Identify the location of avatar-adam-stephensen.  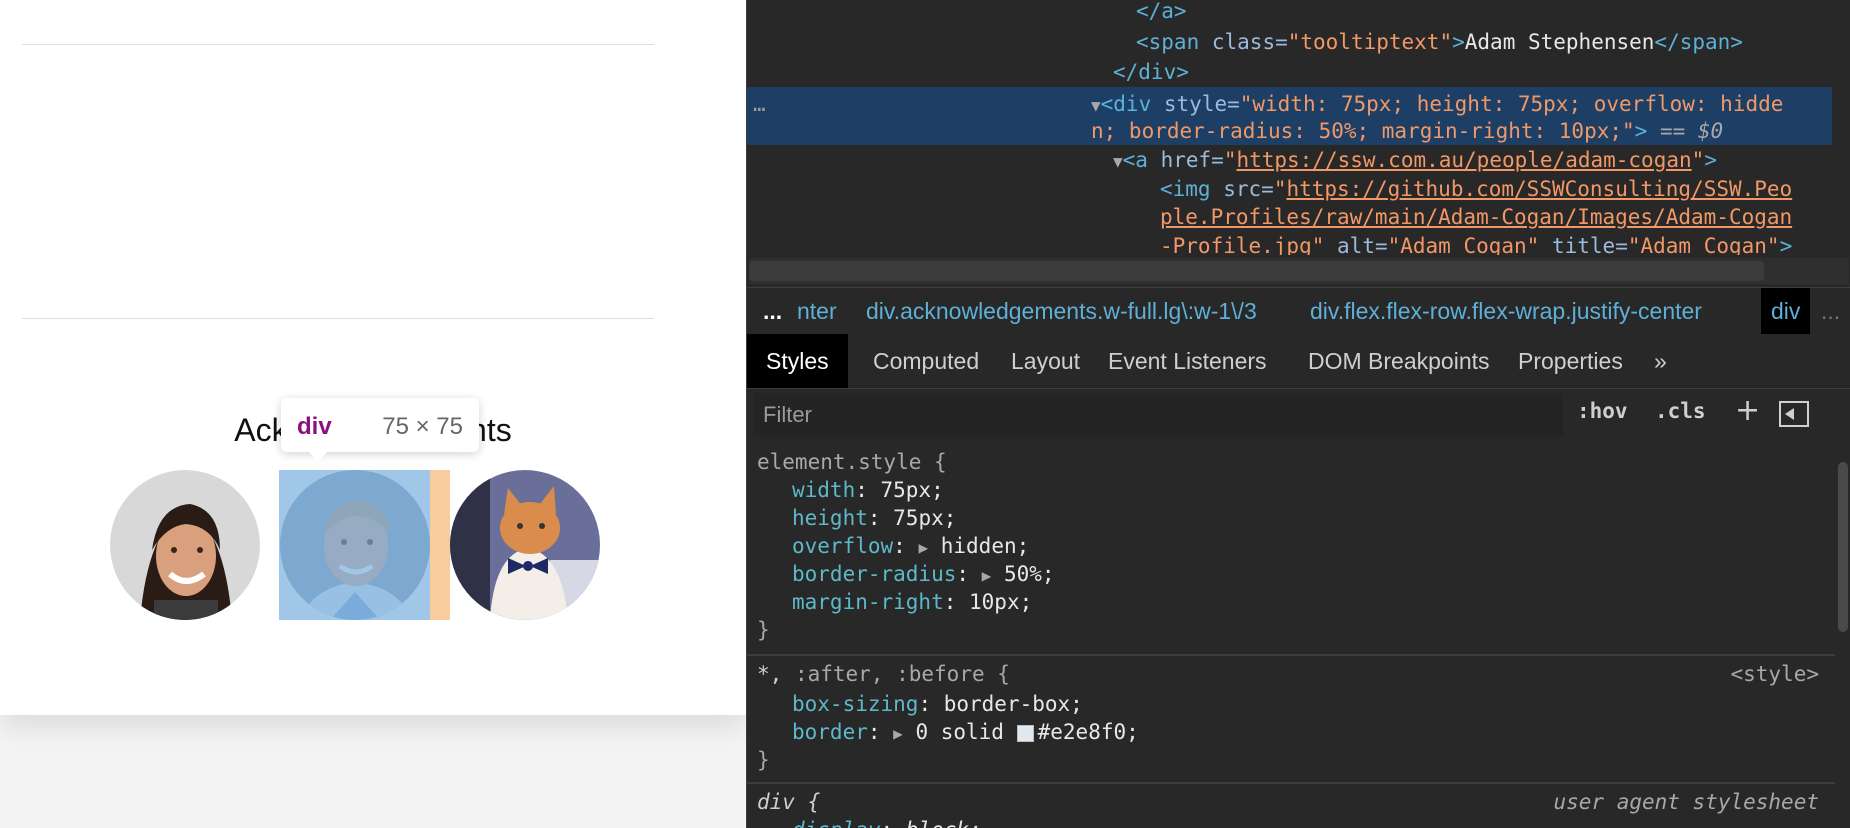
(185, 545).